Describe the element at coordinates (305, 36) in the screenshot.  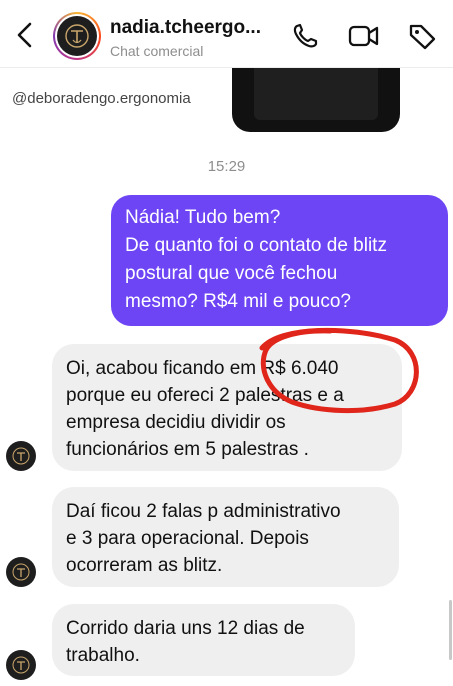
I see `phone-icon` at that location.